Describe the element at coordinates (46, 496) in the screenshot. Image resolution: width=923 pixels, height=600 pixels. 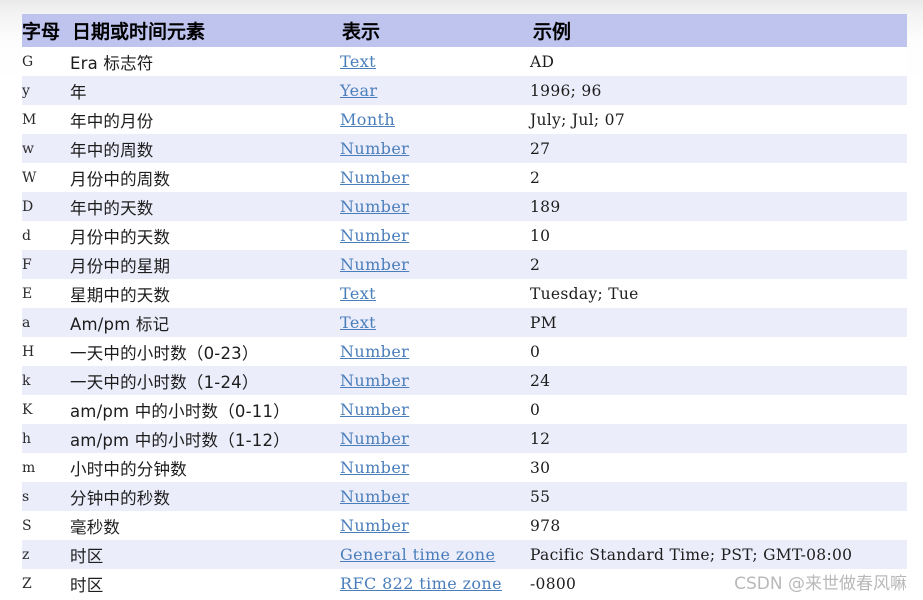
I see `cell-pattern-letter: s` at that location.